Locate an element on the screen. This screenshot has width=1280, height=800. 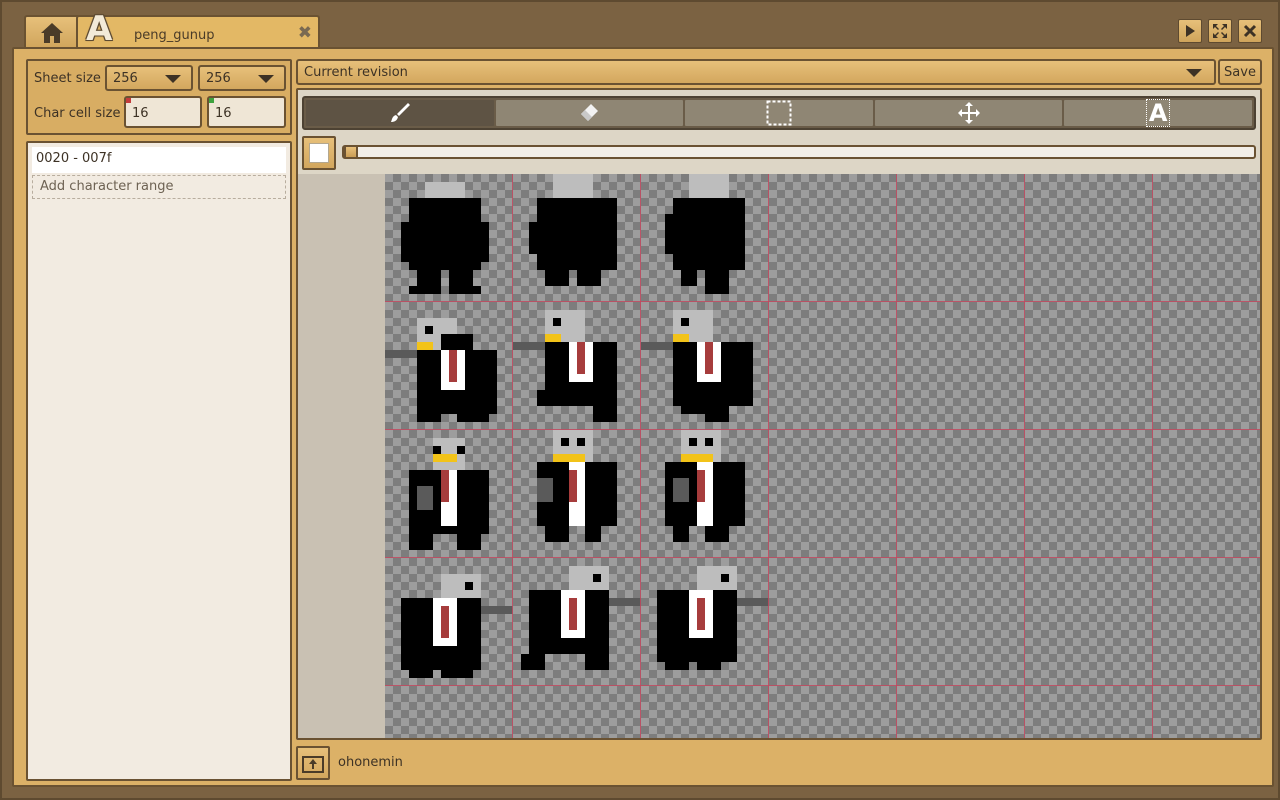
sheet-settings-panel: Sheet size 256 256 Char cell size 16 16 is located at coordinates (159, 97).